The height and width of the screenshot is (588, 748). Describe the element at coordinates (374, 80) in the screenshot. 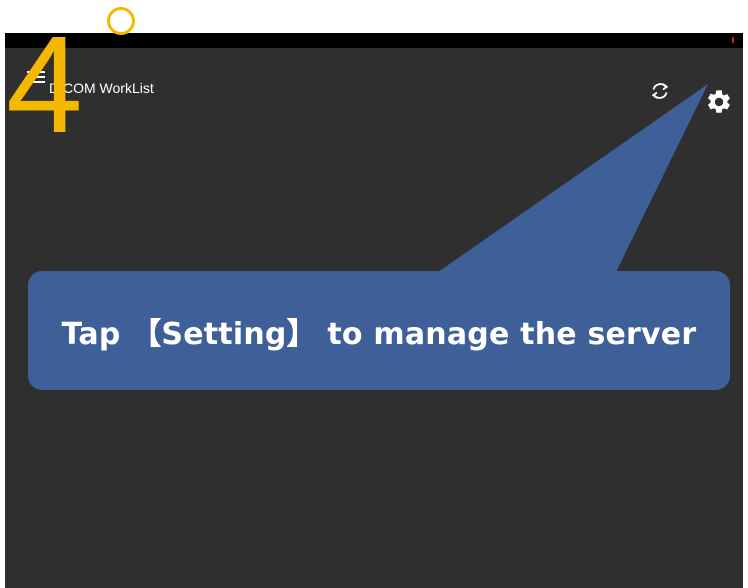

I see `app-bar: DICOM WorkList` at that location.